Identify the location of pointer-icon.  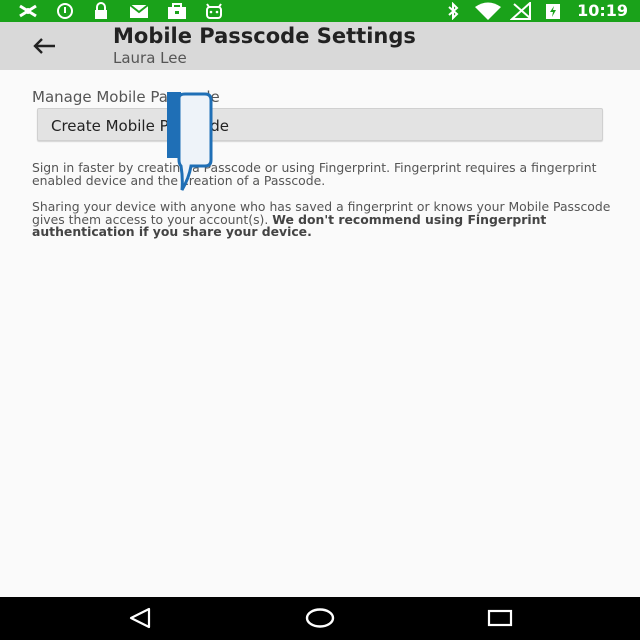
(190, 141).